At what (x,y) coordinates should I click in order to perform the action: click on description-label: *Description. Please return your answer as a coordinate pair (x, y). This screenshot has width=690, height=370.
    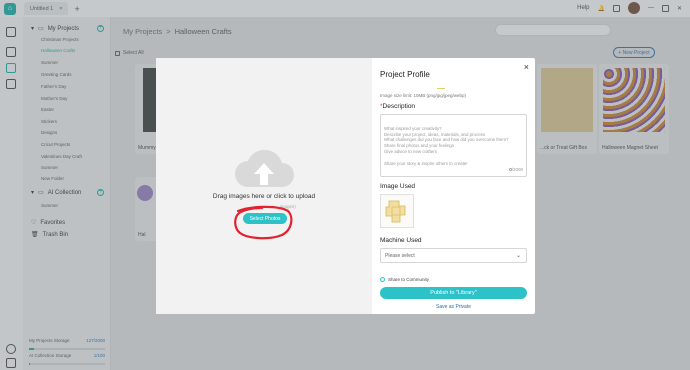
    Looking at the image, I should click on (397, 106).